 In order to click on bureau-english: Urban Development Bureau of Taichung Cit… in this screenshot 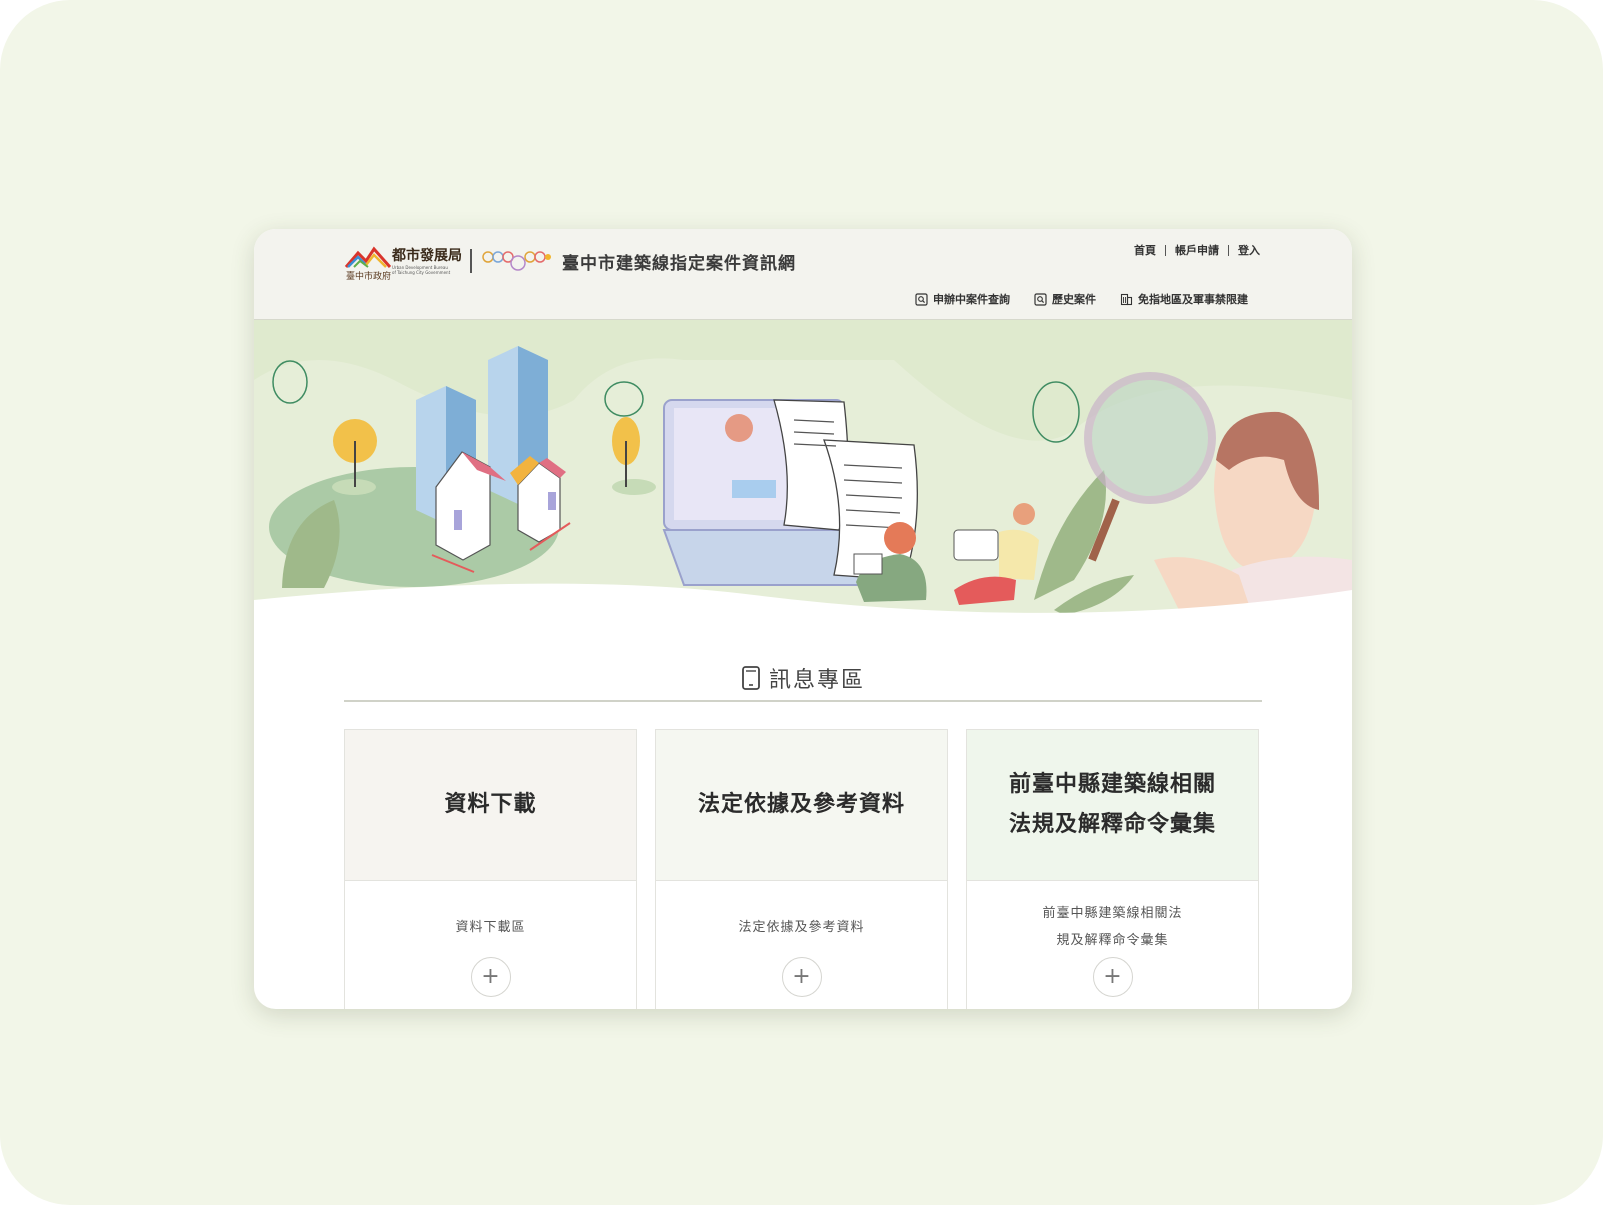, I will do `click(421, 270)`.